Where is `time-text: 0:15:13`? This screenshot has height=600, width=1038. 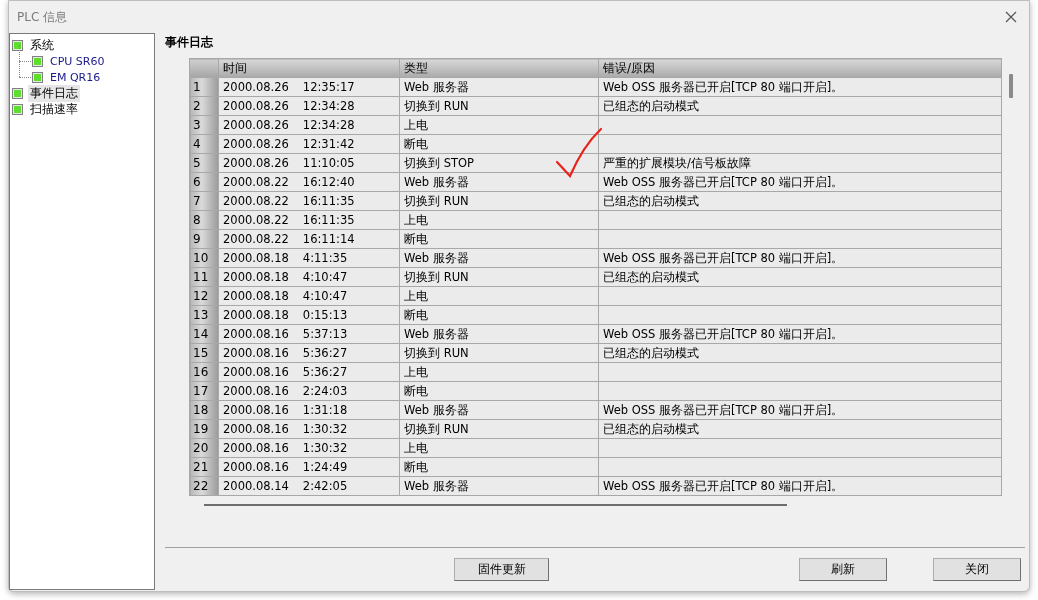
time-text: 0:15:13 is located at coordinates (325, 315).